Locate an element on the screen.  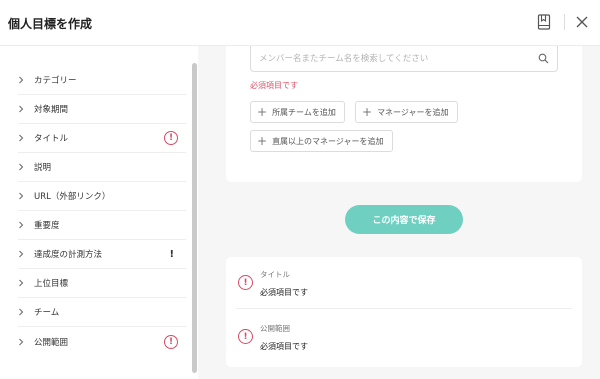
close-button is located at coordinates (582, 22).